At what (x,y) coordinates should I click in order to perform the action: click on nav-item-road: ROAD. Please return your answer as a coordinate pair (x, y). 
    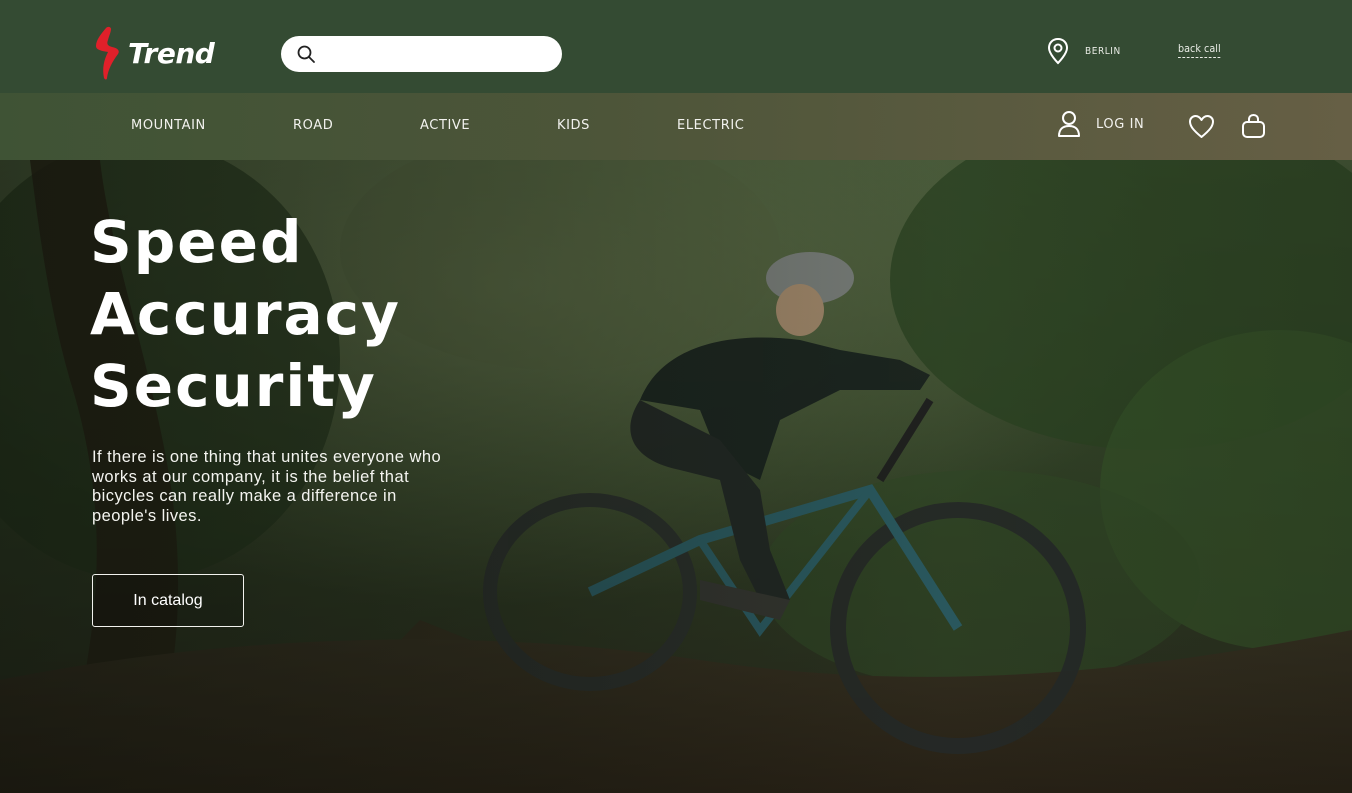
    Looking at the image, I should click on (313, 125).